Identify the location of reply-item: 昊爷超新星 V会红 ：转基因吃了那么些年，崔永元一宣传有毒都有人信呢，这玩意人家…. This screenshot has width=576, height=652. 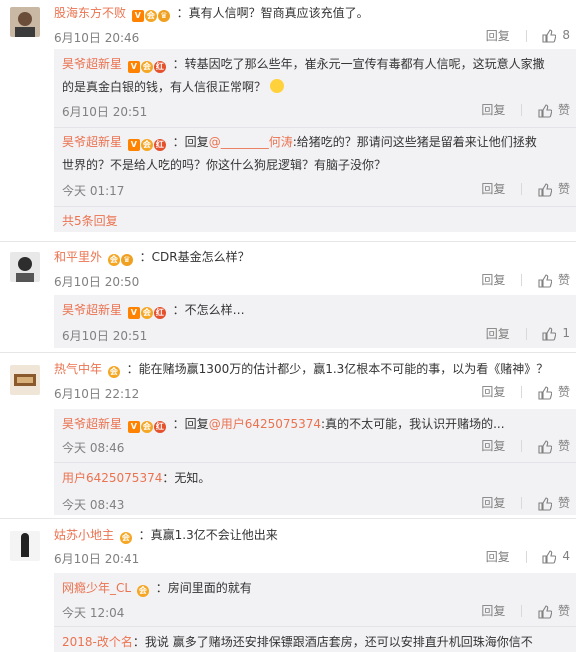
(315, 86).